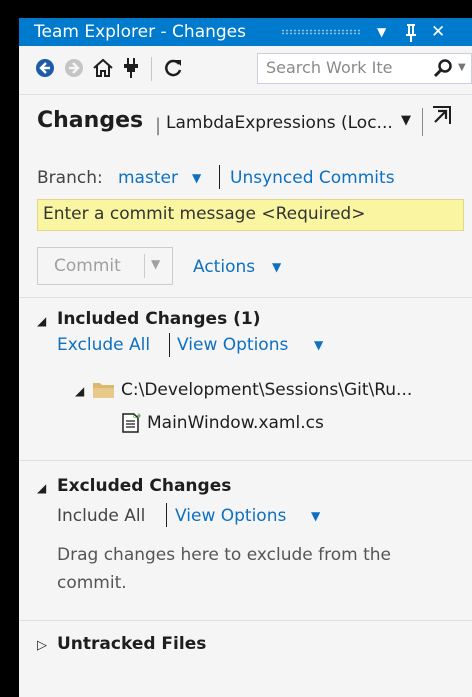 The image size is (472, 697). I want to click on branch-dropdown-icon: ▼, so click(196, 178).